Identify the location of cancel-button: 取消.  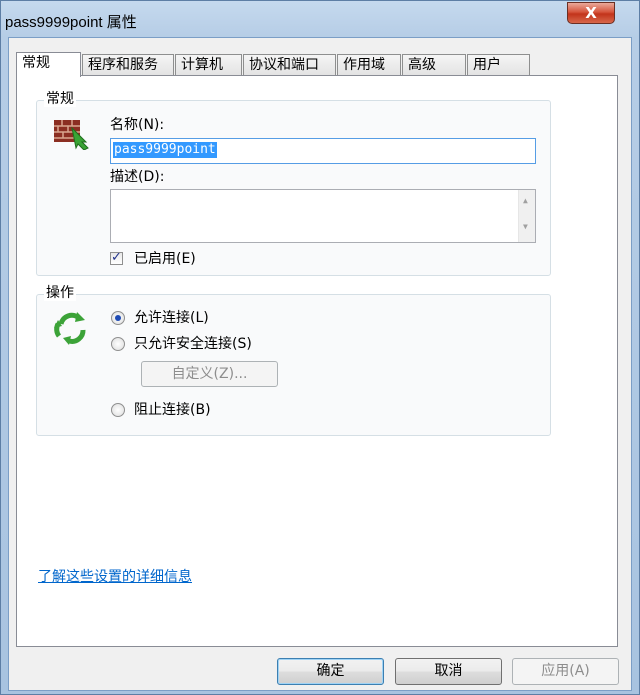
(448, 671).